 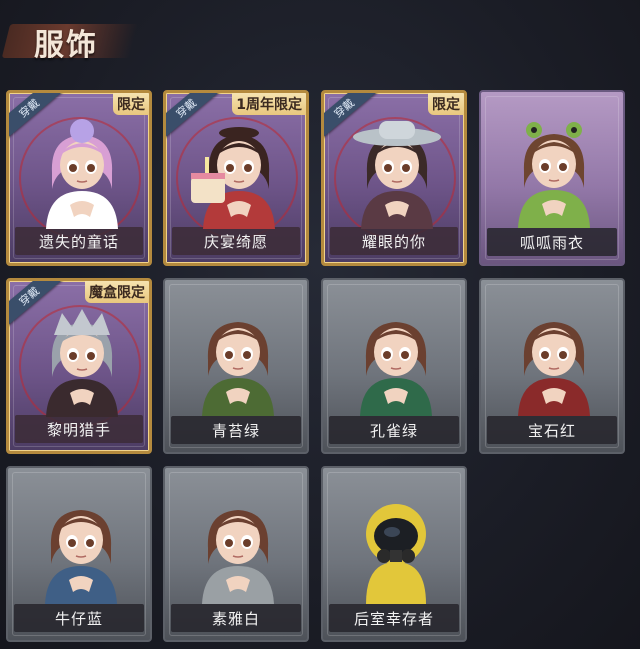 I want to click on outfit-card: 穿戴 1周年限定 庆宴绮愿, so click(x=236, y=178).